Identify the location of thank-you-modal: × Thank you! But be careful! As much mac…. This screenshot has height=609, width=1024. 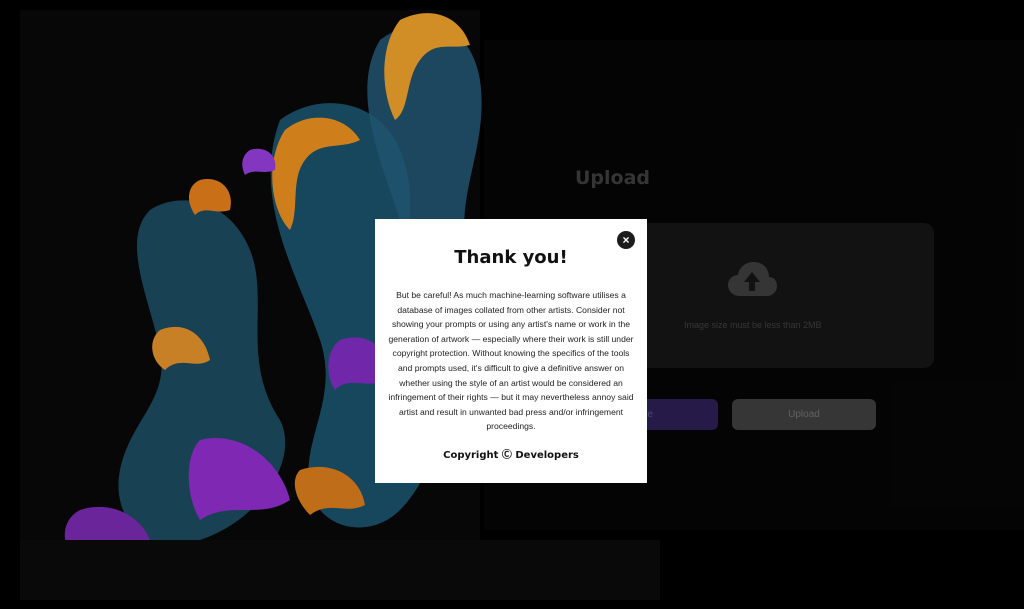
(511, 351).